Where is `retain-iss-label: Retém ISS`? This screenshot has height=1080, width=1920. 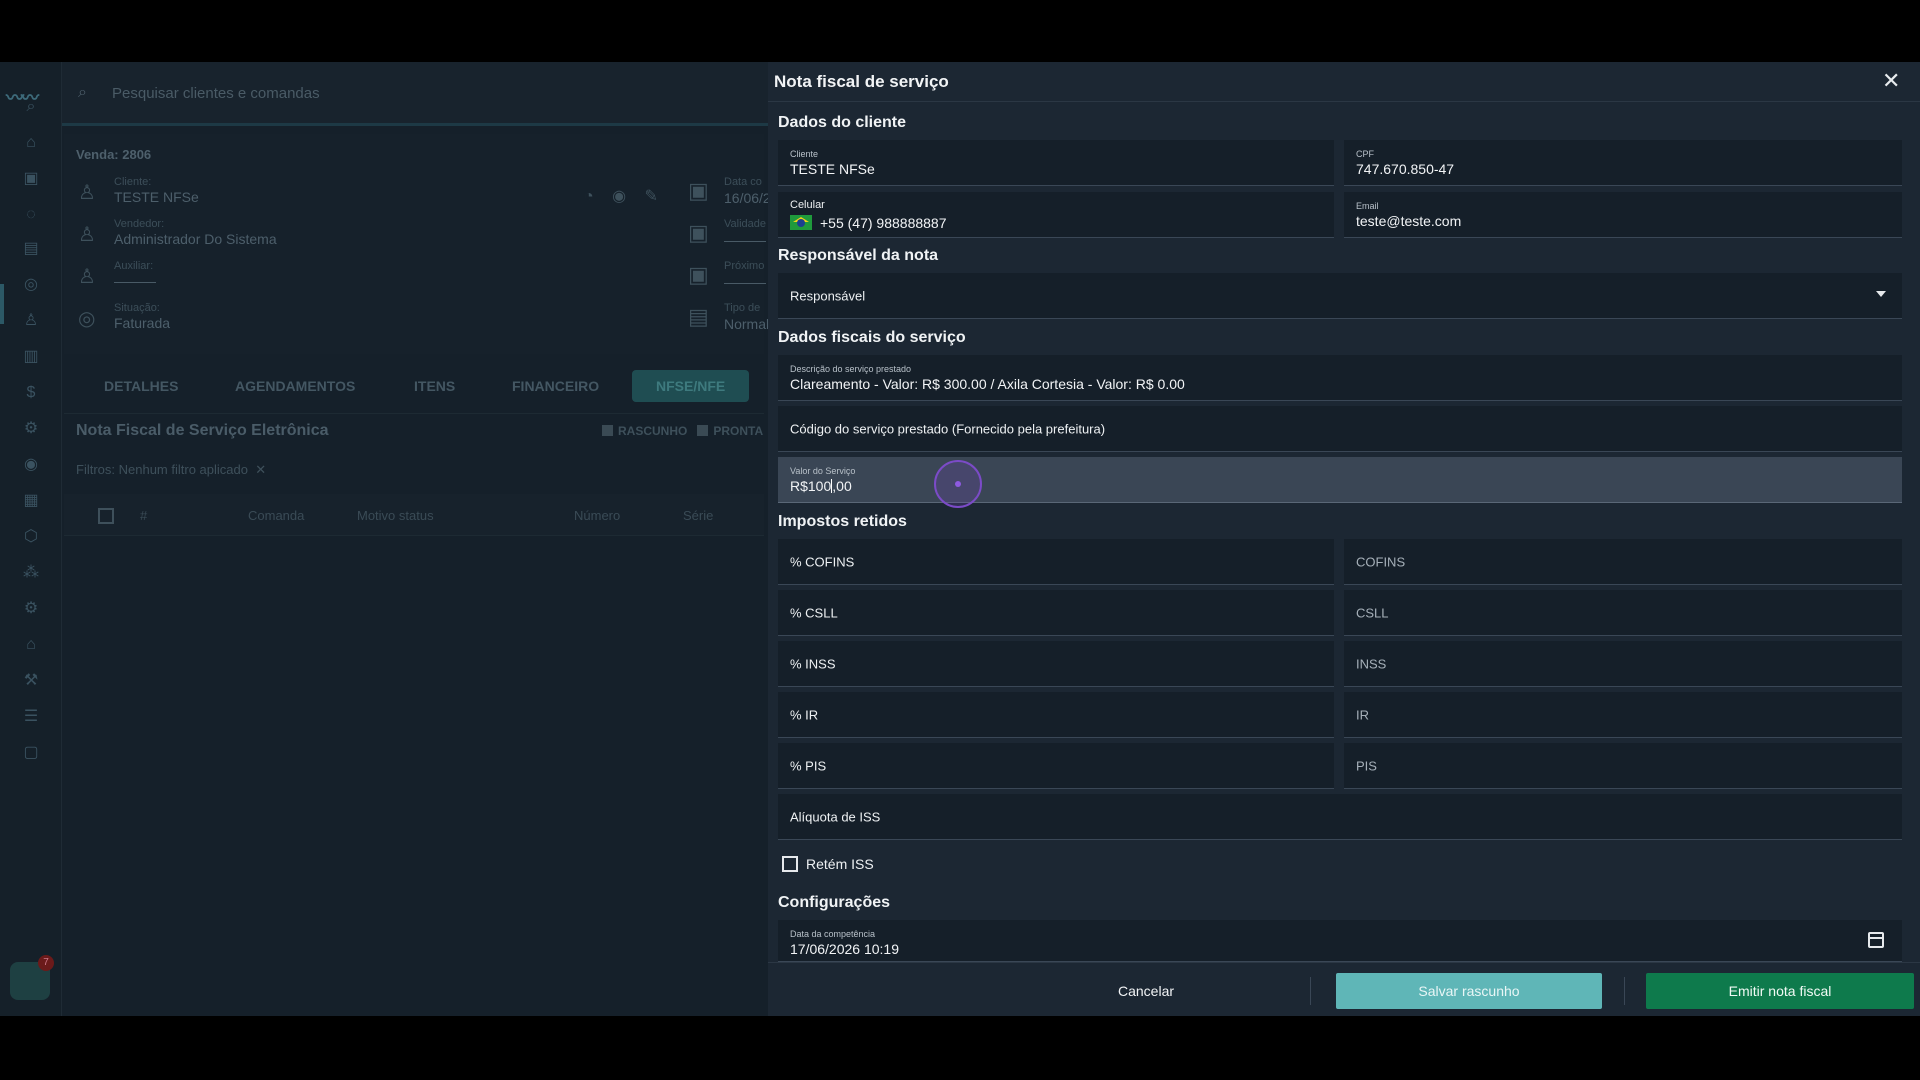 retain-iss-label: Retém ISS is located at coordinates (840, 864).